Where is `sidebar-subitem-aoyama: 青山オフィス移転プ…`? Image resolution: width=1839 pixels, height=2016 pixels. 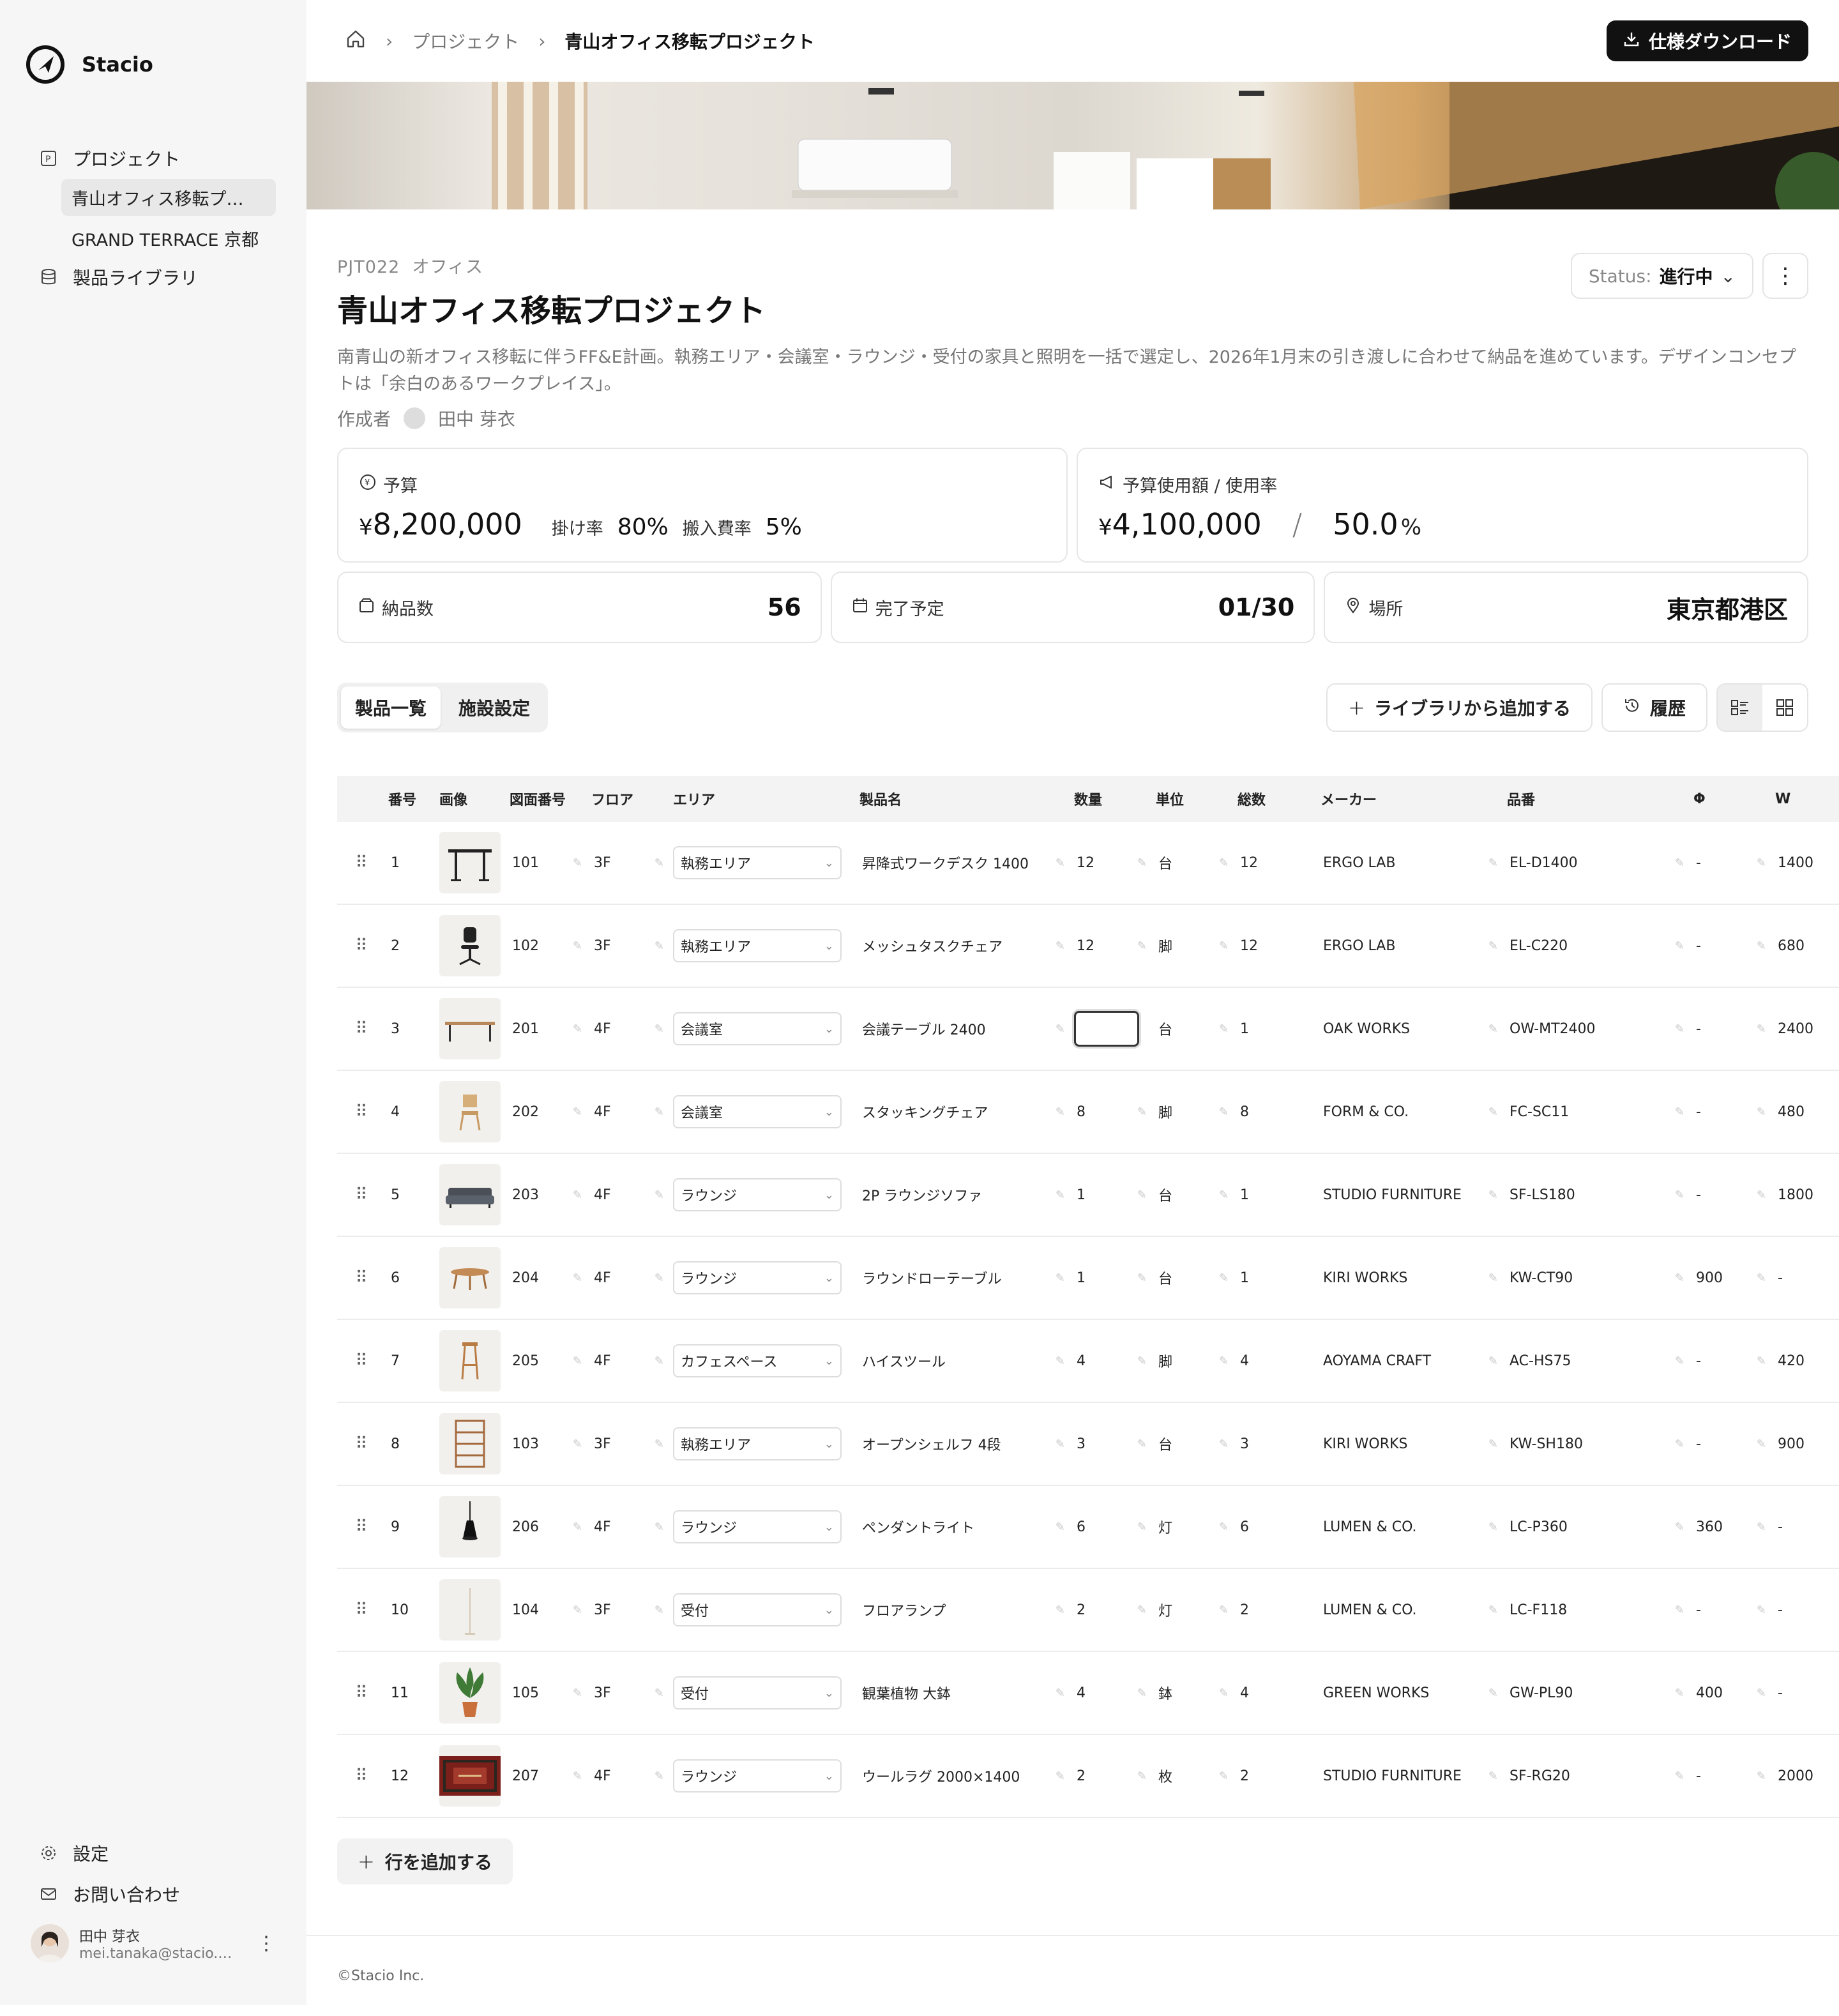
sidebar-subitem-aoyama: 青山オフィス移転プ… is located at coordinates (168, 197).